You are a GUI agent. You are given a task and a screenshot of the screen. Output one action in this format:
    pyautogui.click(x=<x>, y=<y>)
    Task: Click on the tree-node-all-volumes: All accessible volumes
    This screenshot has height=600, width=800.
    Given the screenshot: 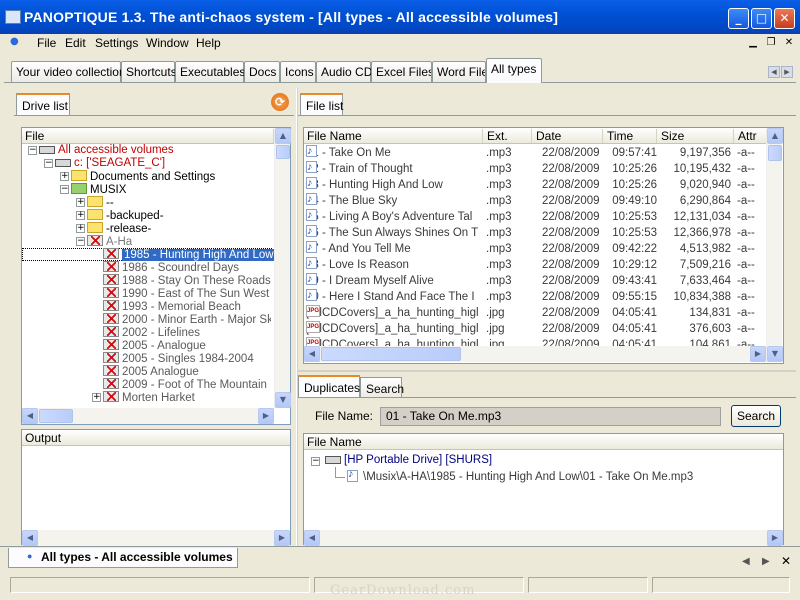 What is the action you would take?
    pyautogui.click(x=106, y=150)
    